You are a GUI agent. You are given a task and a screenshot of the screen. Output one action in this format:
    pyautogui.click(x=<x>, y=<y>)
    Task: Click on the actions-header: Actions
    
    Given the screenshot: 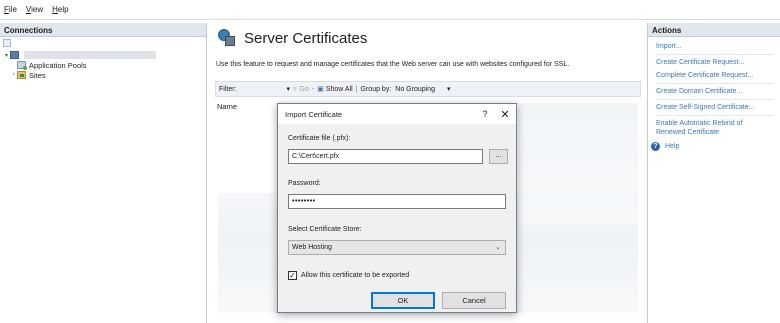 What is the action you would take?
    pyautogui.click(x=714, y=30)
    